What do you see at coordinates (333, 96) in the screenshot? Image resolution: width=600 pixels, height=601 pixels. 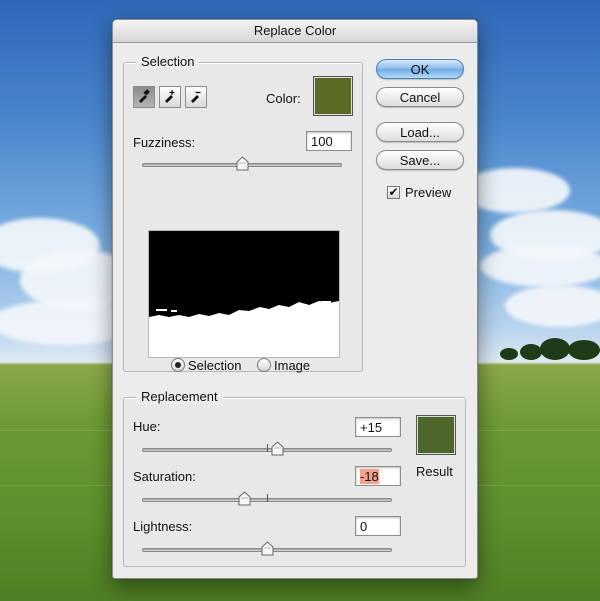 I see `sample-color-swatch` at bounding box center [333, 96].